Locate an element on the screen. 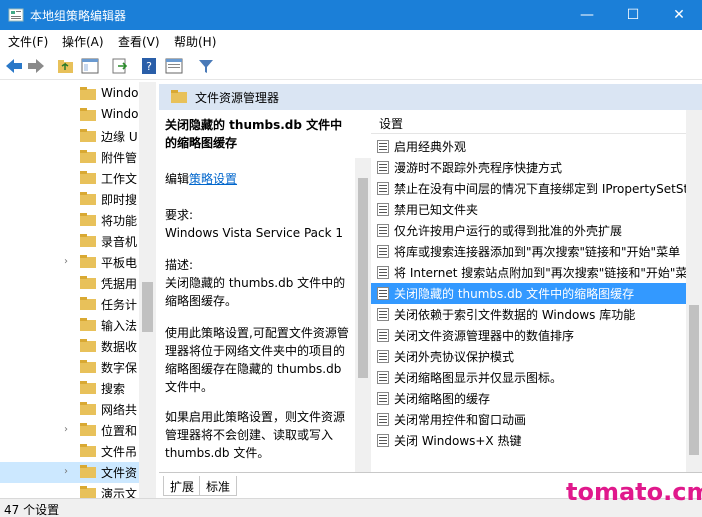 The width and height of the screenshot is (702, 517). setting-label: 漫游时不跟踪外壳程序快捷方式 is located at coordinates (478, 168).